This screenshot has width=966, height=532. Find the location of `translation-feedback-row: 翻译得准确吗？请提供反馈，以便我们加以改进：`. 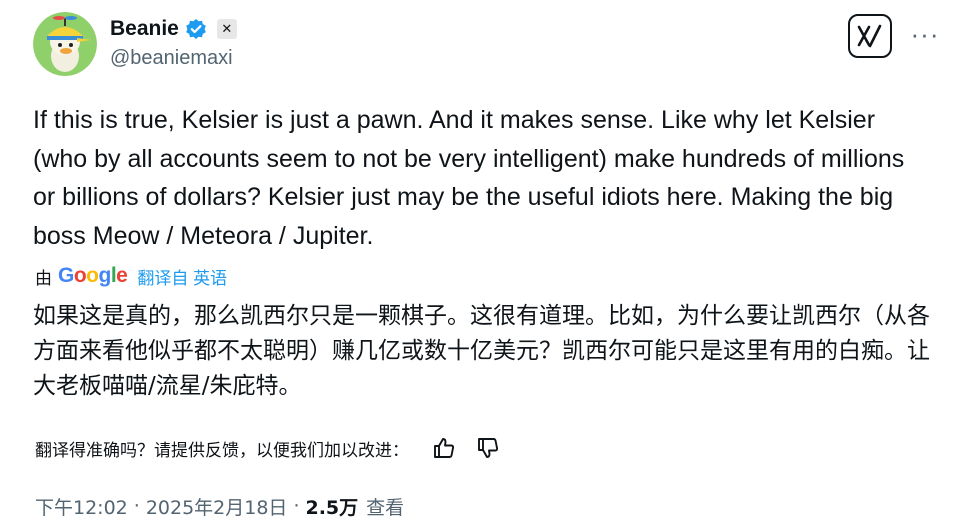

translation-feedback-row: 翻译得准确吗？请提供反馈，以便我们加以改进： is located at coordinates (268, 448).